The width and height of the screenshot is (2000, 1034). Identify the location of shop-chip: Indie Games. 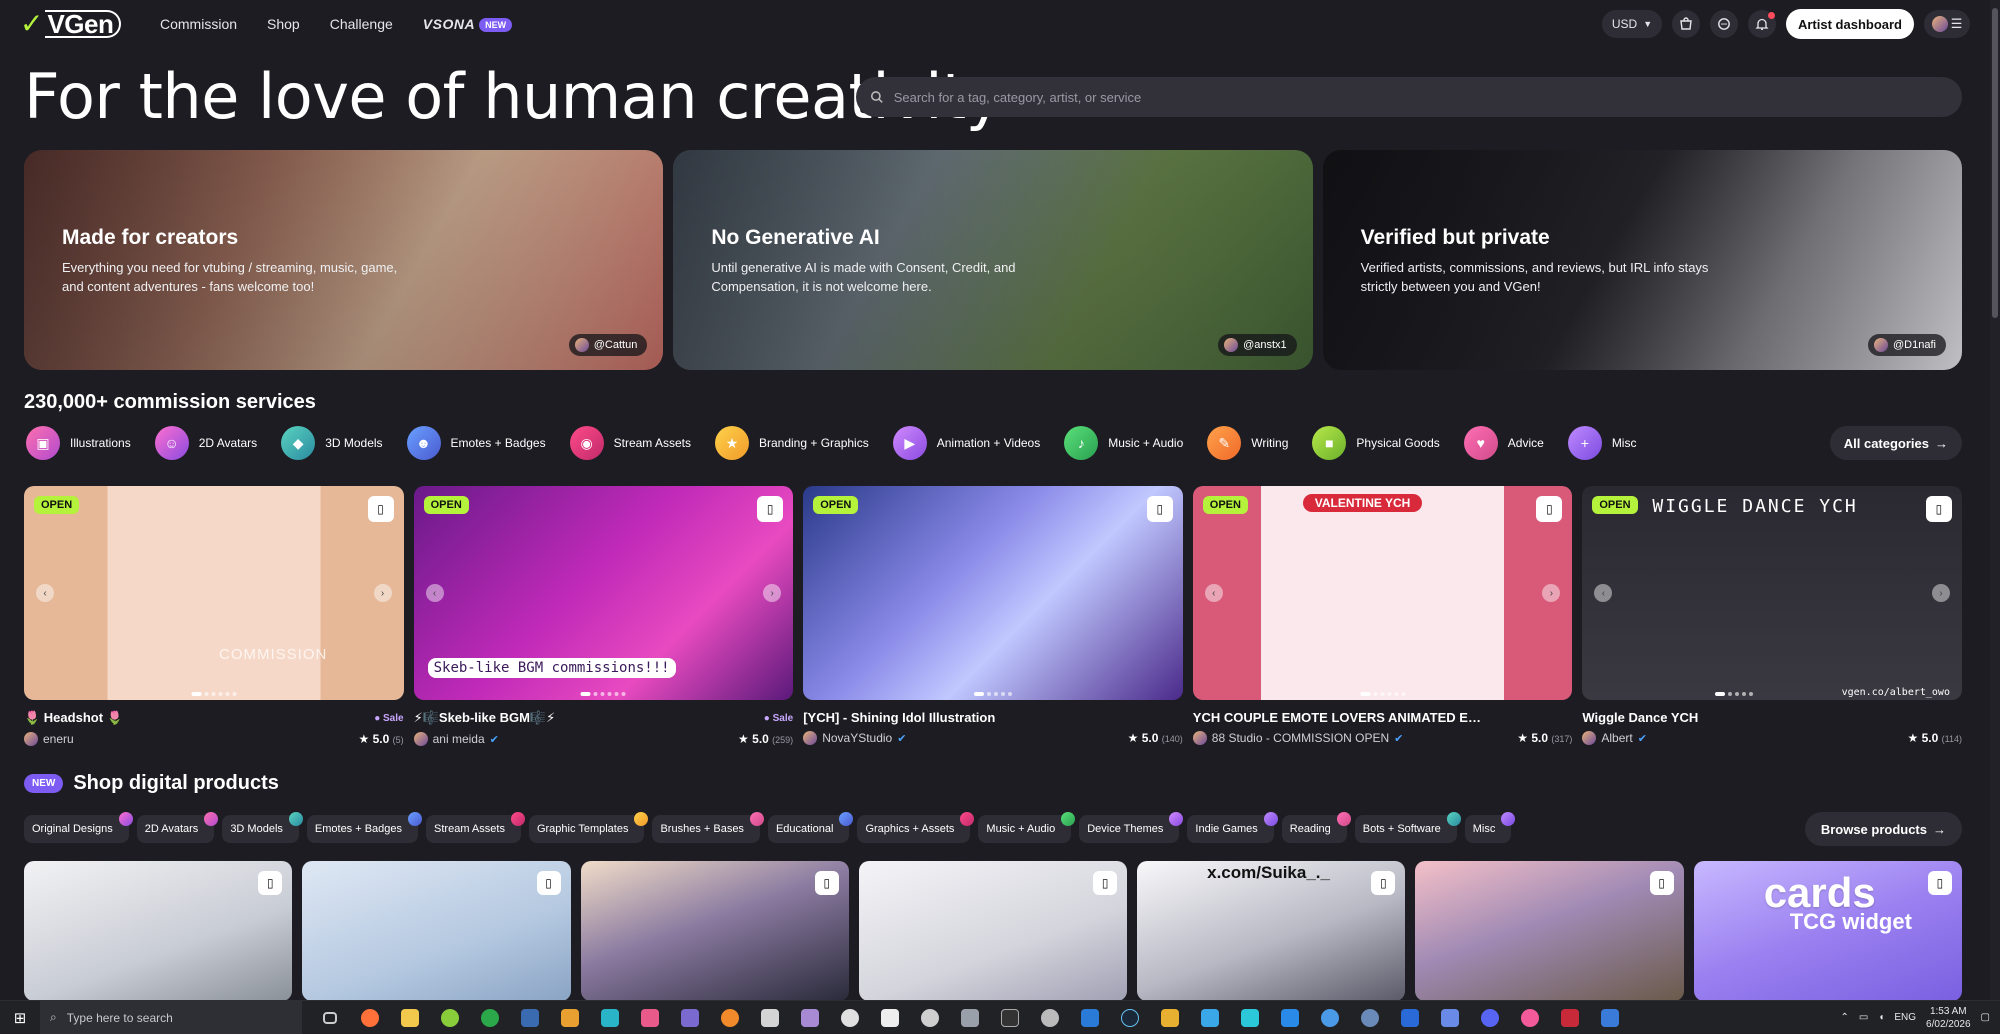
(1232, 827).